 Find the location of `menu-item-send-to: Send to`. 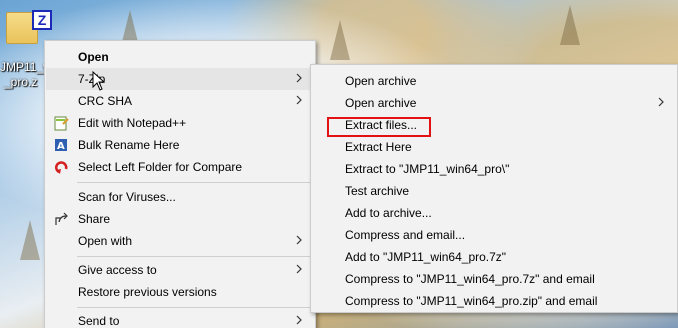

menu-item-send-to: Send to is located at coordinates (180, 319).